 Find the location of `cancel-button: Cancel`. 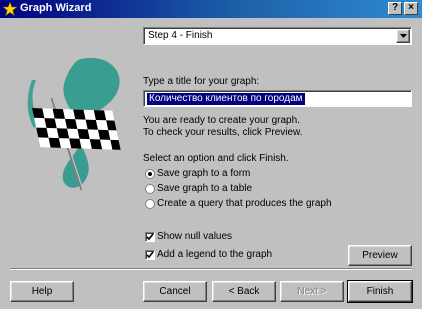

cancel-button: Cancel is located at coordinates (175, 291).